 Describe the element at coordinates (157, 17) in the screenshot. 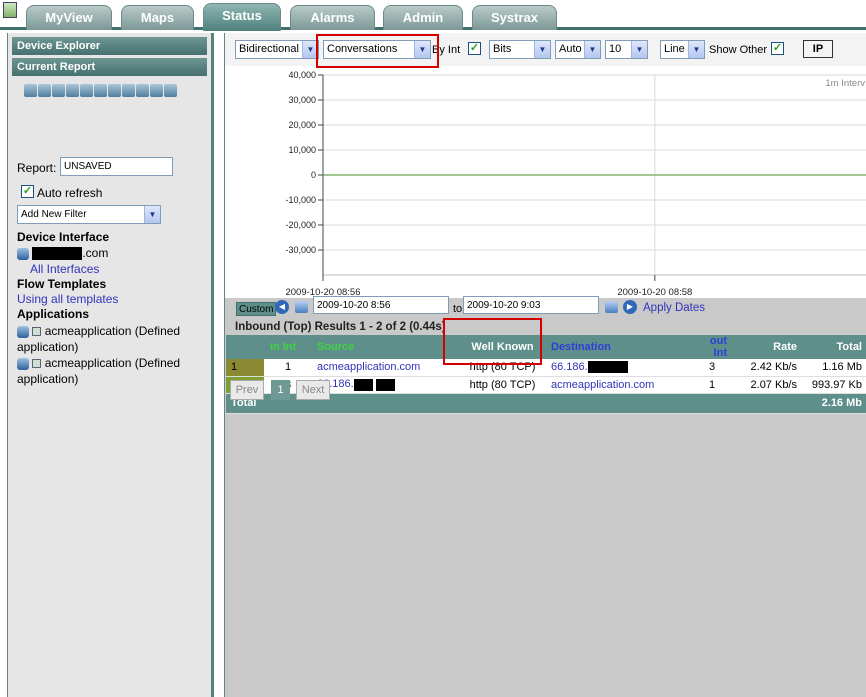

I see `tab-maps: Maps` at that location.